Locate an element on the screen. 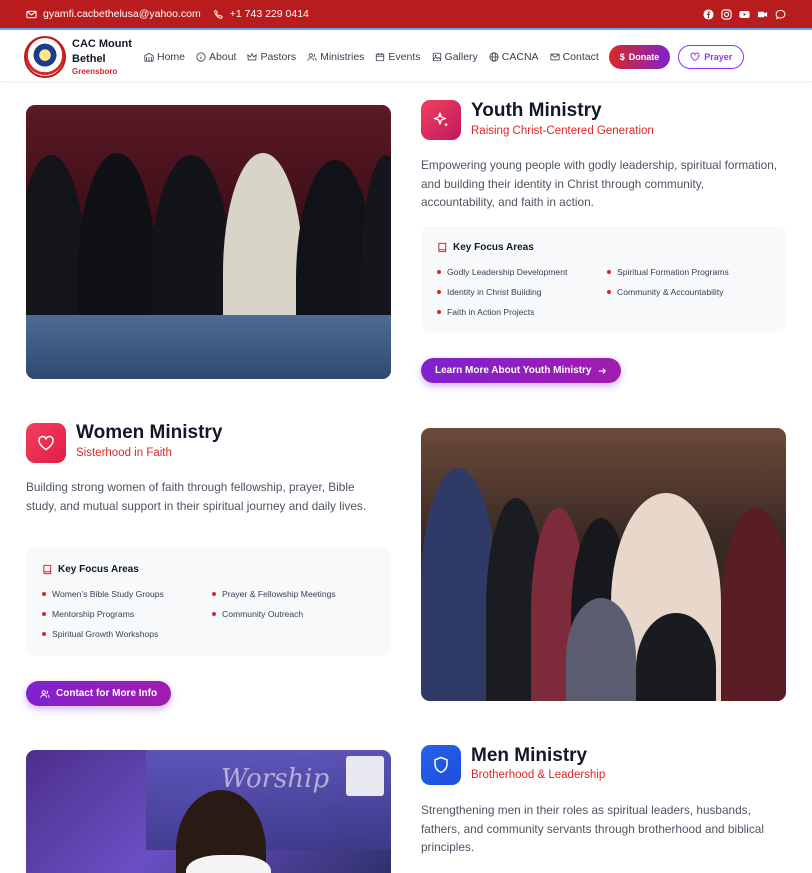 This screenshot has height=873, width=812. youth-ministry-title: Youth Ministry is located at coordinates (536, 110).